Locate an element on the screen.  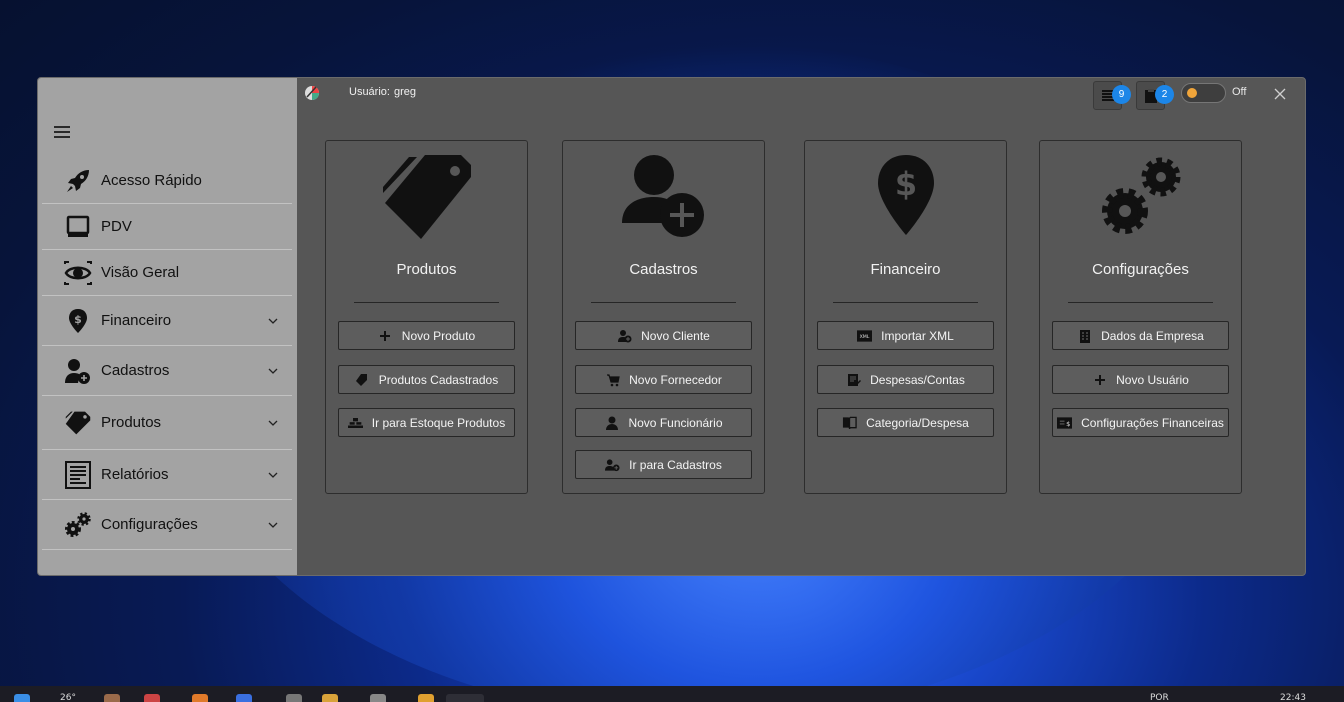
current-user: Usuário: greg is located at coordinates (382, 92).